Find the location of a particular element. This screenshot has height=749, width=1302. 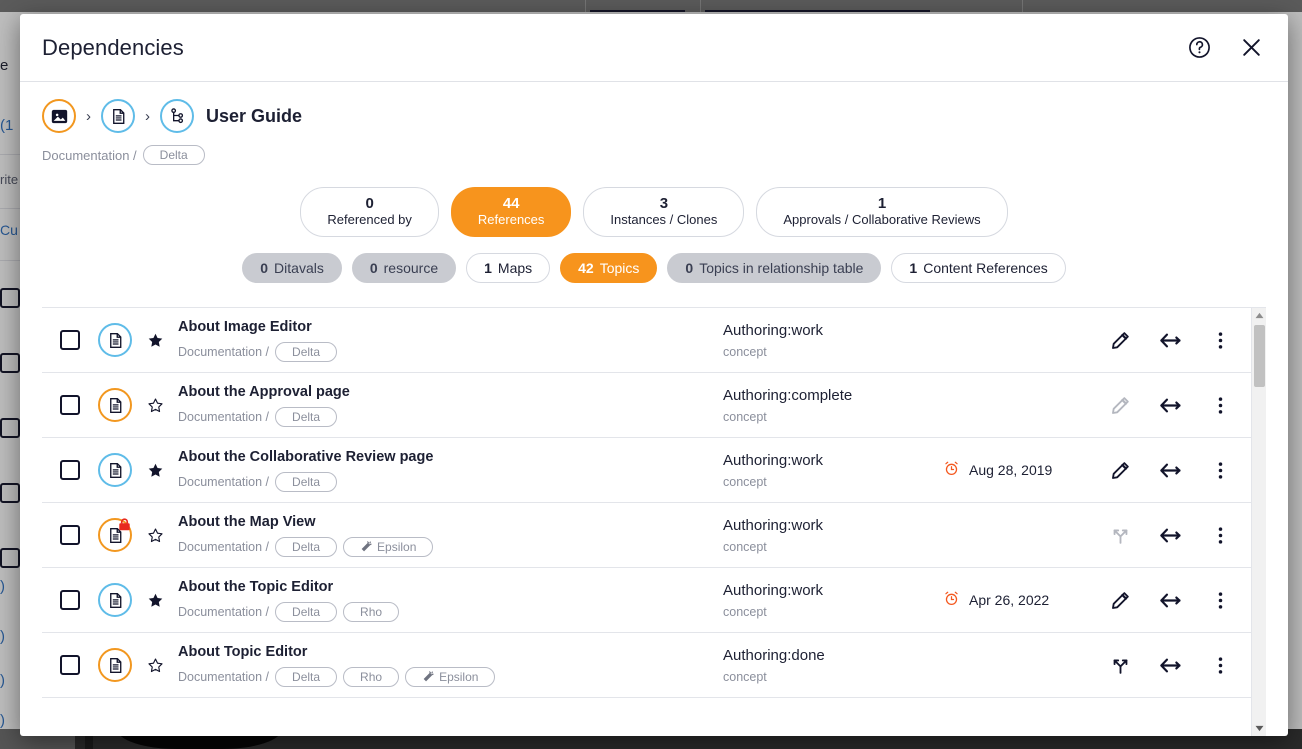

row-status-cell: Authoring:work concept is located at coordinates (828, 600).